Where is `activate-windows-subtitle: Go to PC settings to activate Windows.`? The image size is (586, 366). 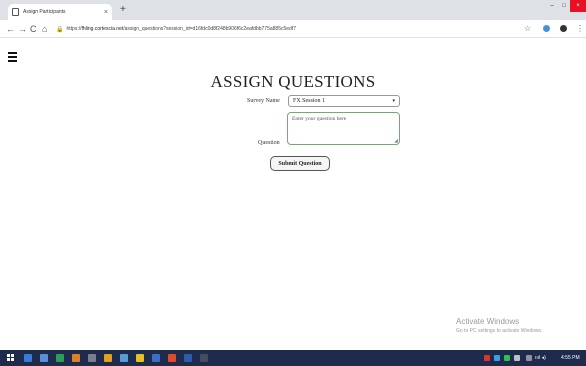
activate-windows-subtitle: Go to PC settings to activate Windows. is located at coordinates (499, 331).